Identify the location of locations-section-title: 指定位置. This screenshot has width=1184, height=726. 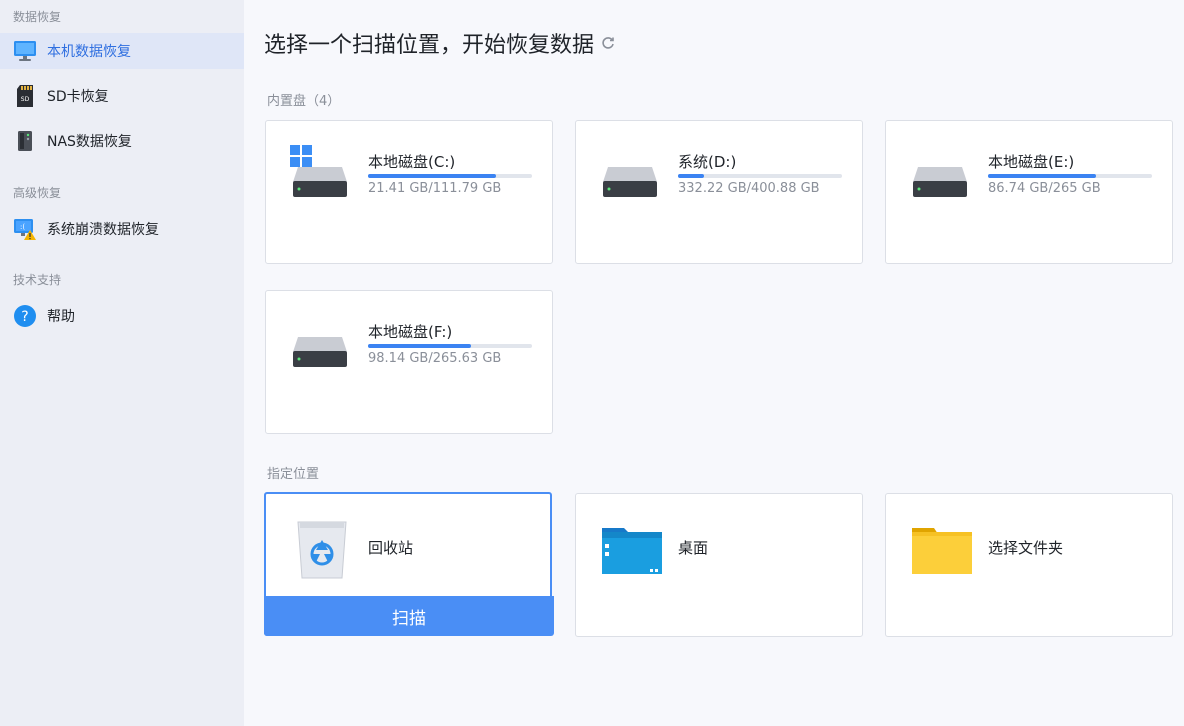
(293, 474).